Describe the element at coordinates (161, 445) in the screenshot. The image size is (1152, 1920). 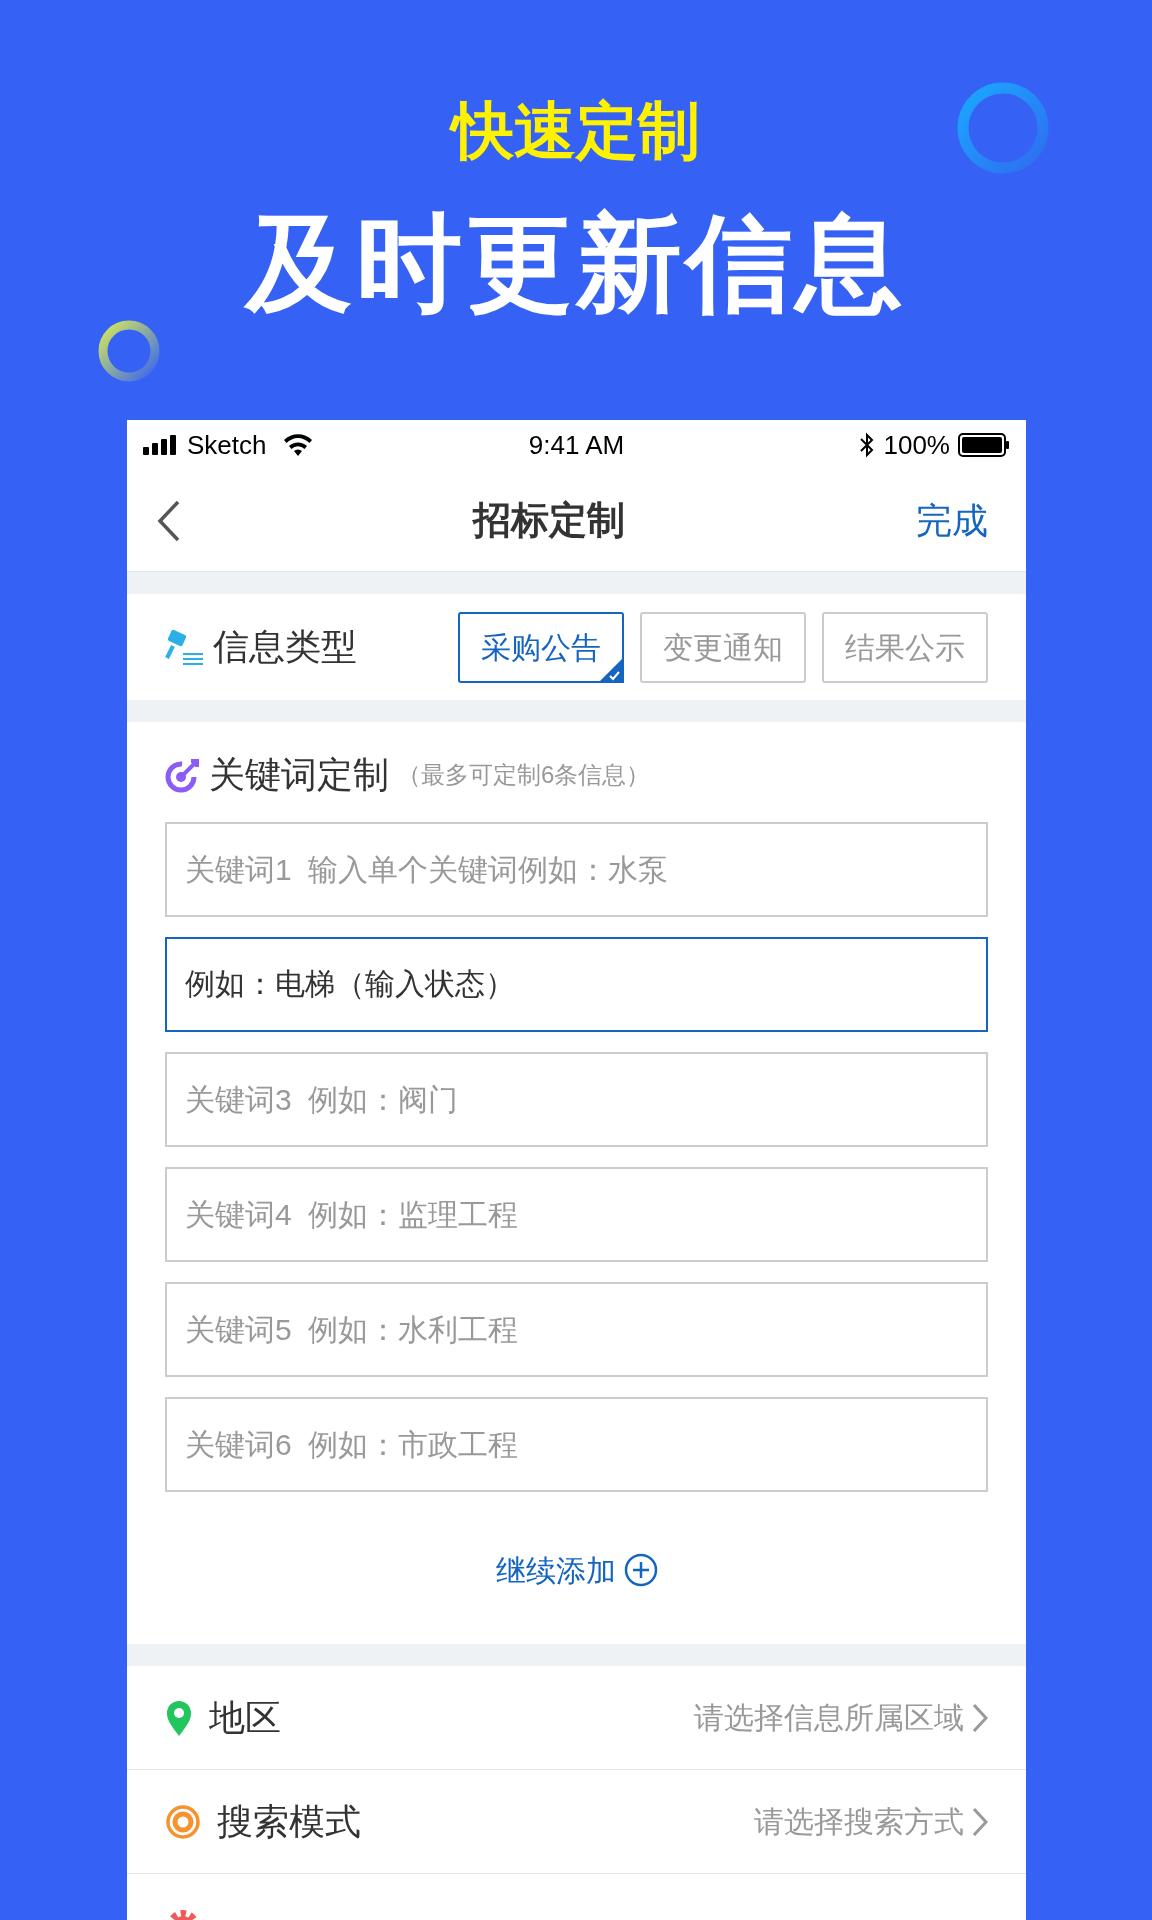
I see `signal-icon` at that location.